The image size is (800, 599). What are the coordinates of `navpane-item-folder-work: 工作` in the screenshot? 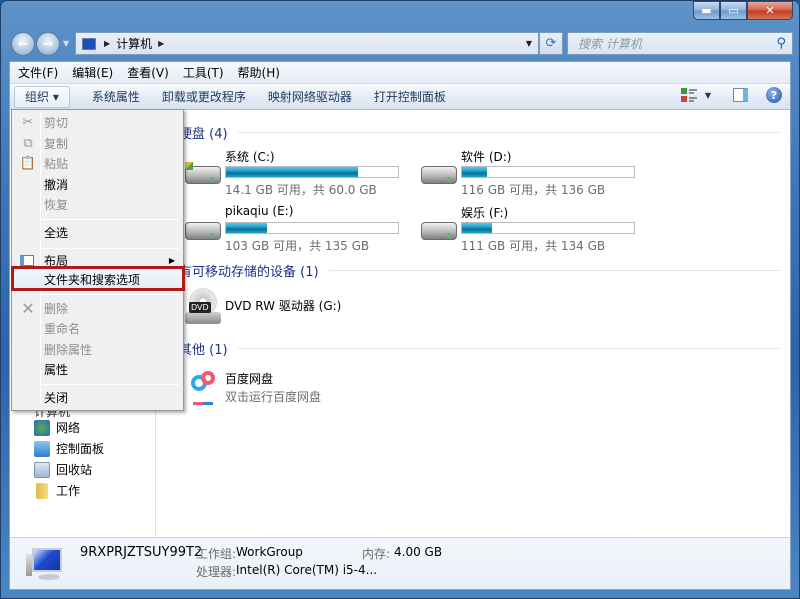 It's located at (69, 490).